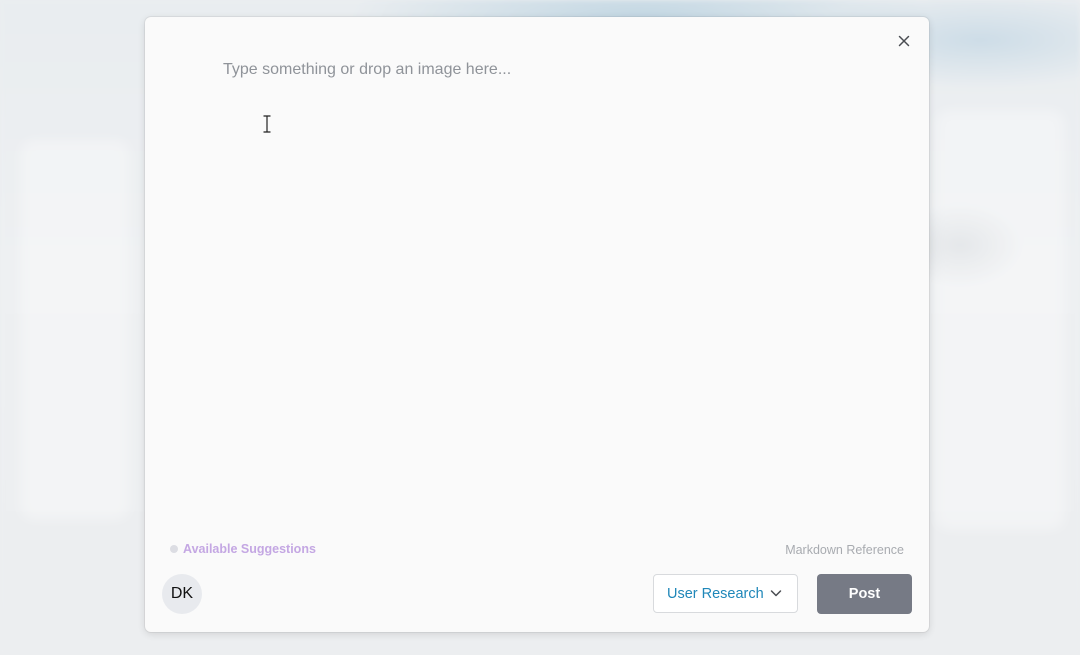 This screenshot has height=655, width=1080. Describe the element at coordinates (174, 549) in the screenshot. I see `suggestions-status-dot` at that location.